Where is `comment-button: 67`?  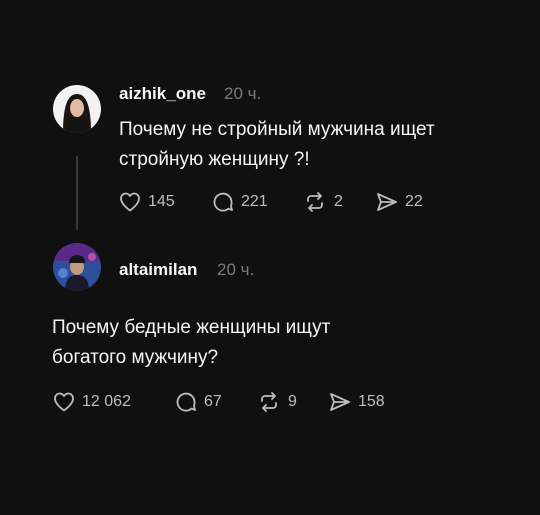
comment-button: 67 is located at coordinates (198, 402).